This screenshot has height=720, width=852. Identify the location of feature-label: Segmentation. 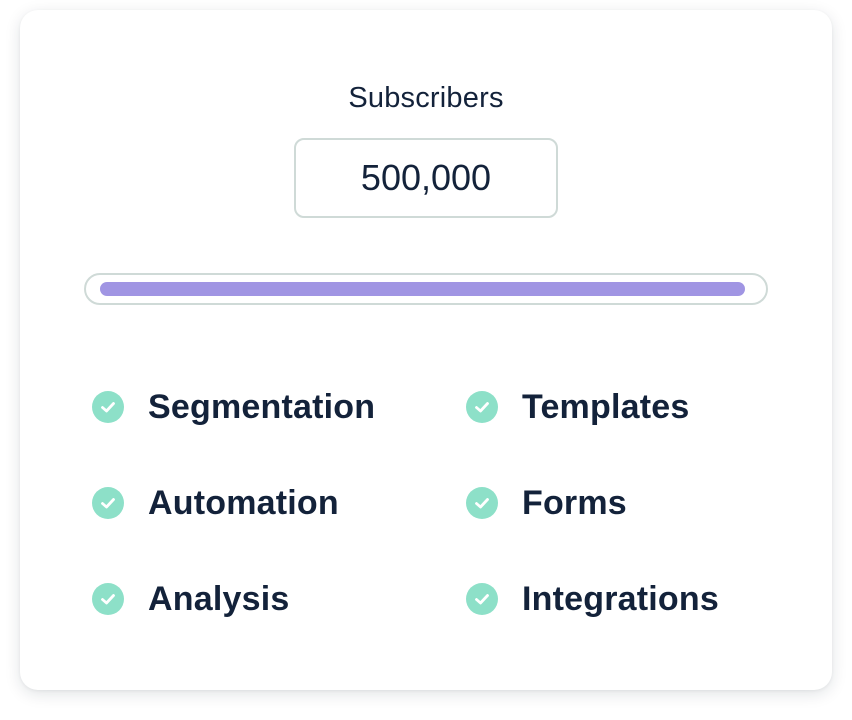
(262, 406).